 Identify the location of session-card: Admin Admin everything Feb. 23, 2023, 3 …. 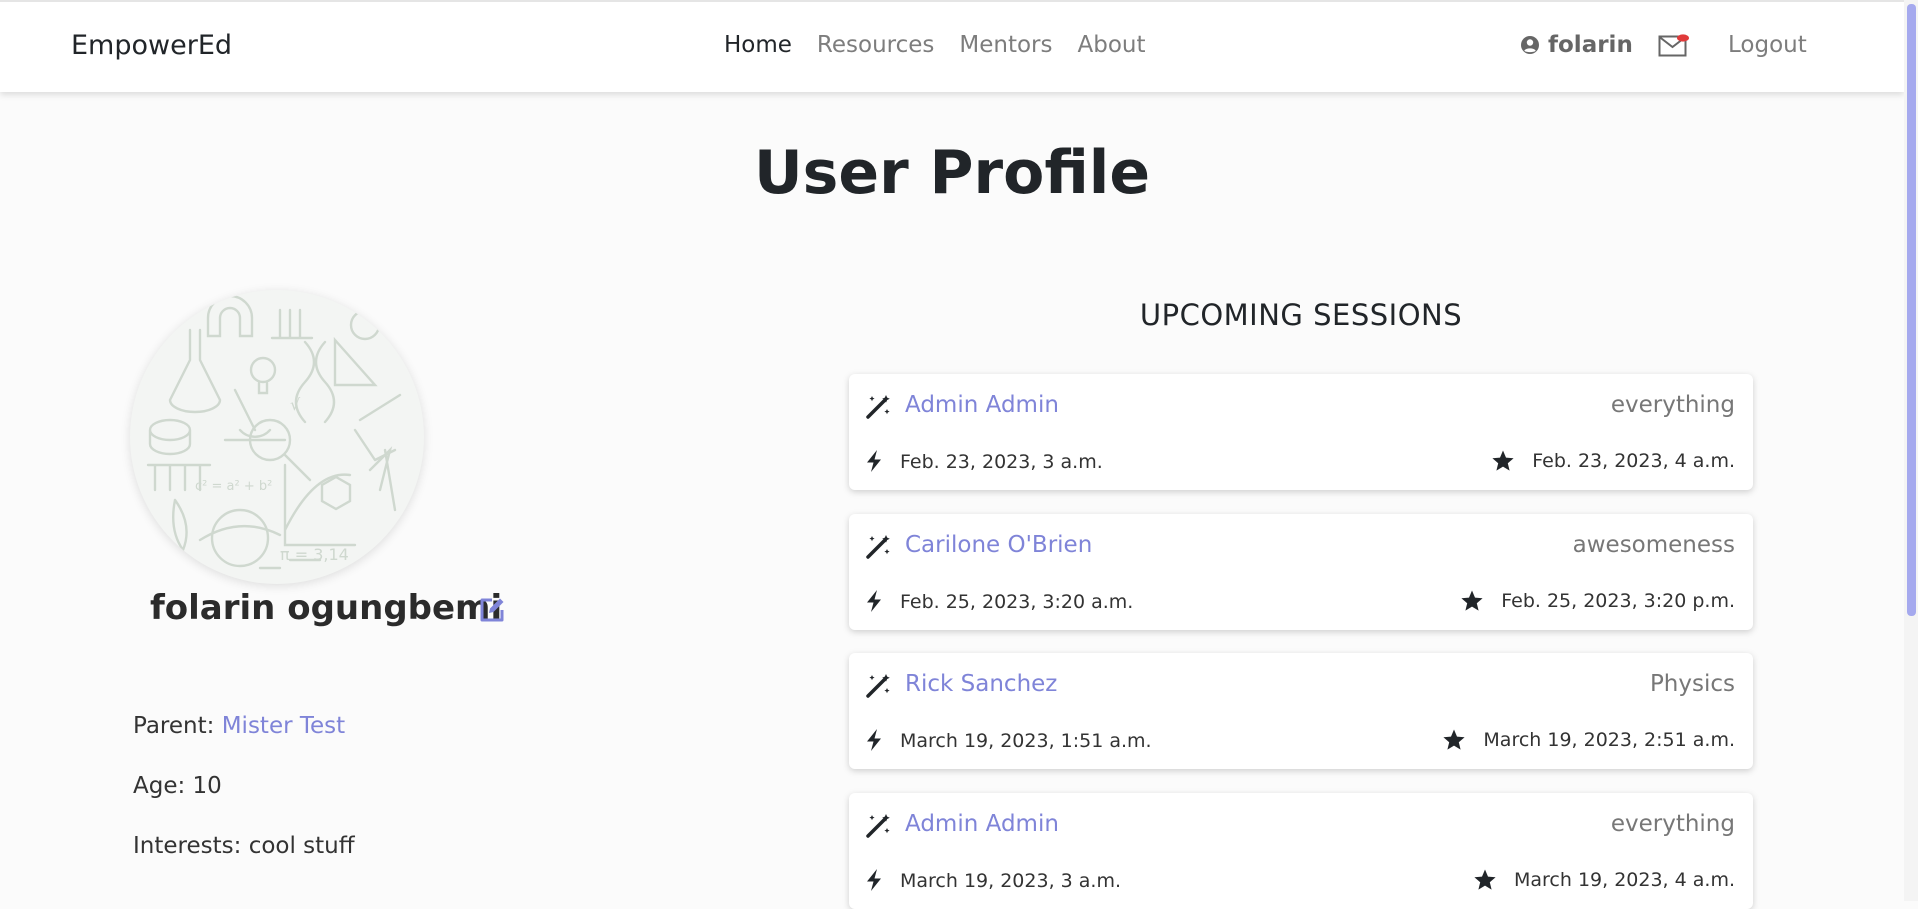
(1301, 432).